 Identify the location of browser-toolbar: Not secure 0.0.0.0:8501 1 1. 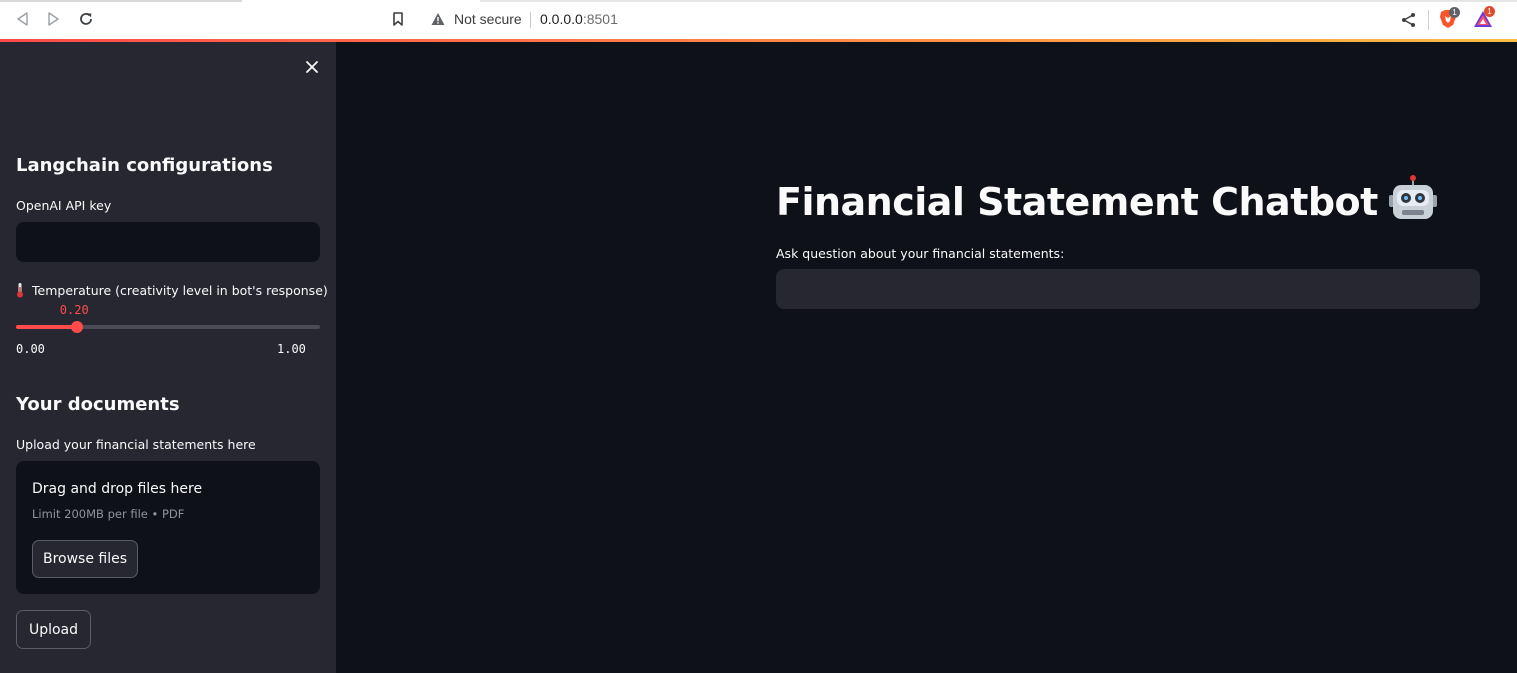
(758, 19).